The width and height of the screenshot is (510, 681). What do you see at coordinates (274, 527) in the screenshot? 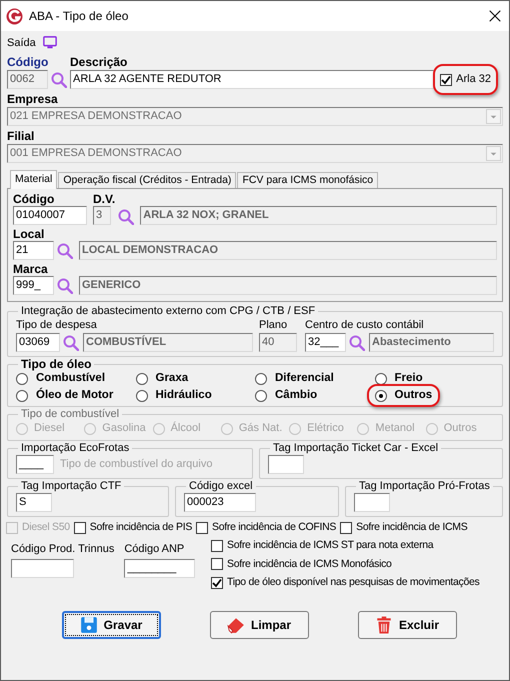
I see `checkbox-label: Sofre incidência de COFINS` at bounding box center [274, 527].